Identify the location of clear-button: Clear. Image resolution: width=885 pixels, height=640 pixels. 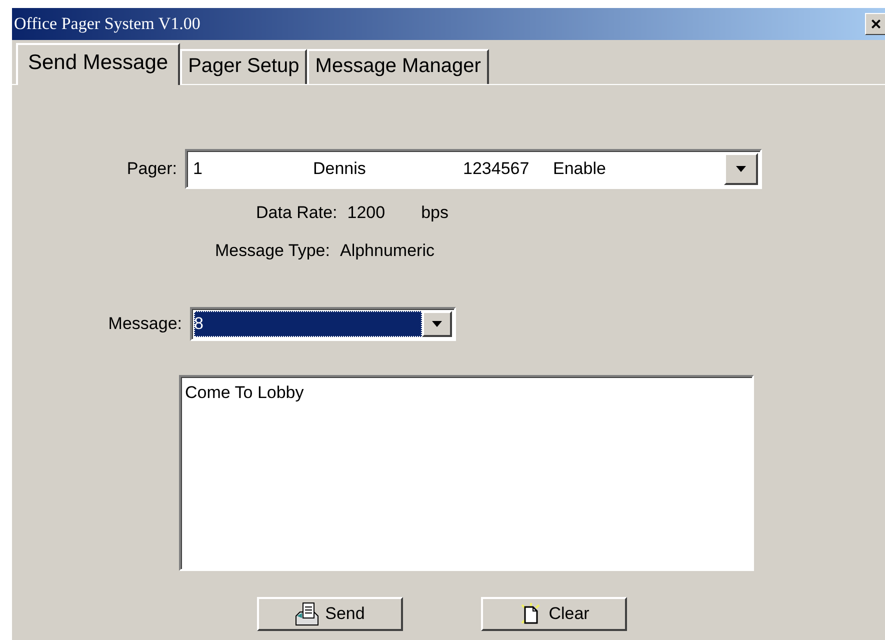
(554, 614).